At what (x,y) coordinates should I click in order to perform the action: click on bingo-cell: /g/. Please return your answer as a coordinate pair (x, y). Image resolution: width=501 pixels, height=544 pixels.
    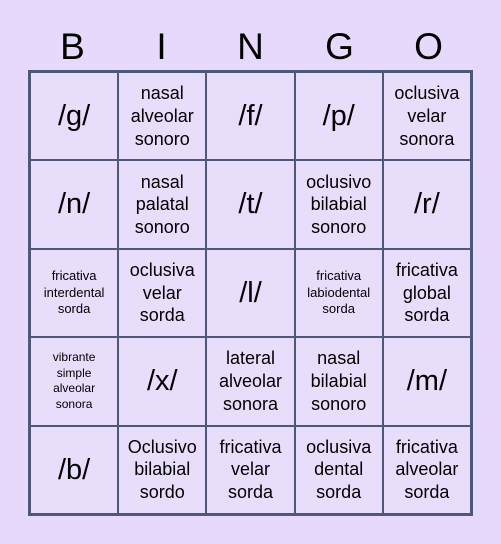
    Looking at the image, I should click on (74, 116).